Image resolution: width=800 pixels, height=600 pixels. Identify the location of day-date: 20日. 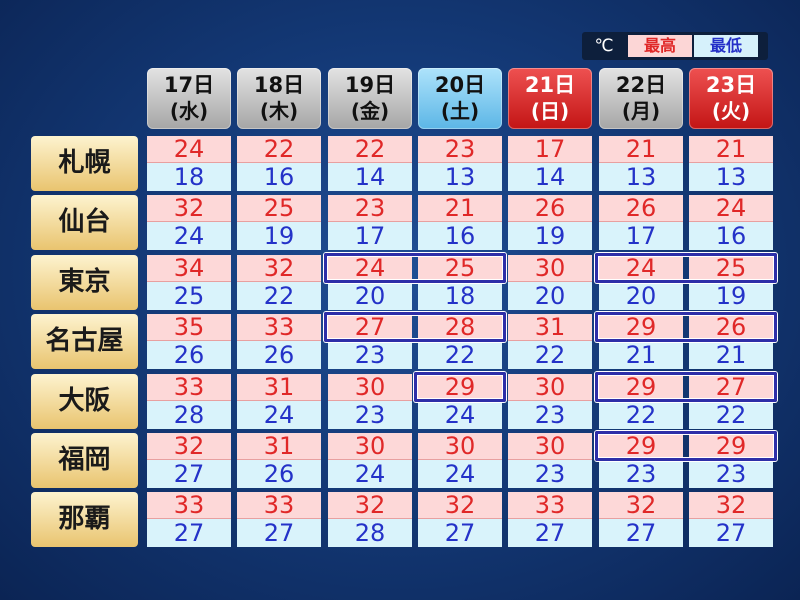
(460, 85).